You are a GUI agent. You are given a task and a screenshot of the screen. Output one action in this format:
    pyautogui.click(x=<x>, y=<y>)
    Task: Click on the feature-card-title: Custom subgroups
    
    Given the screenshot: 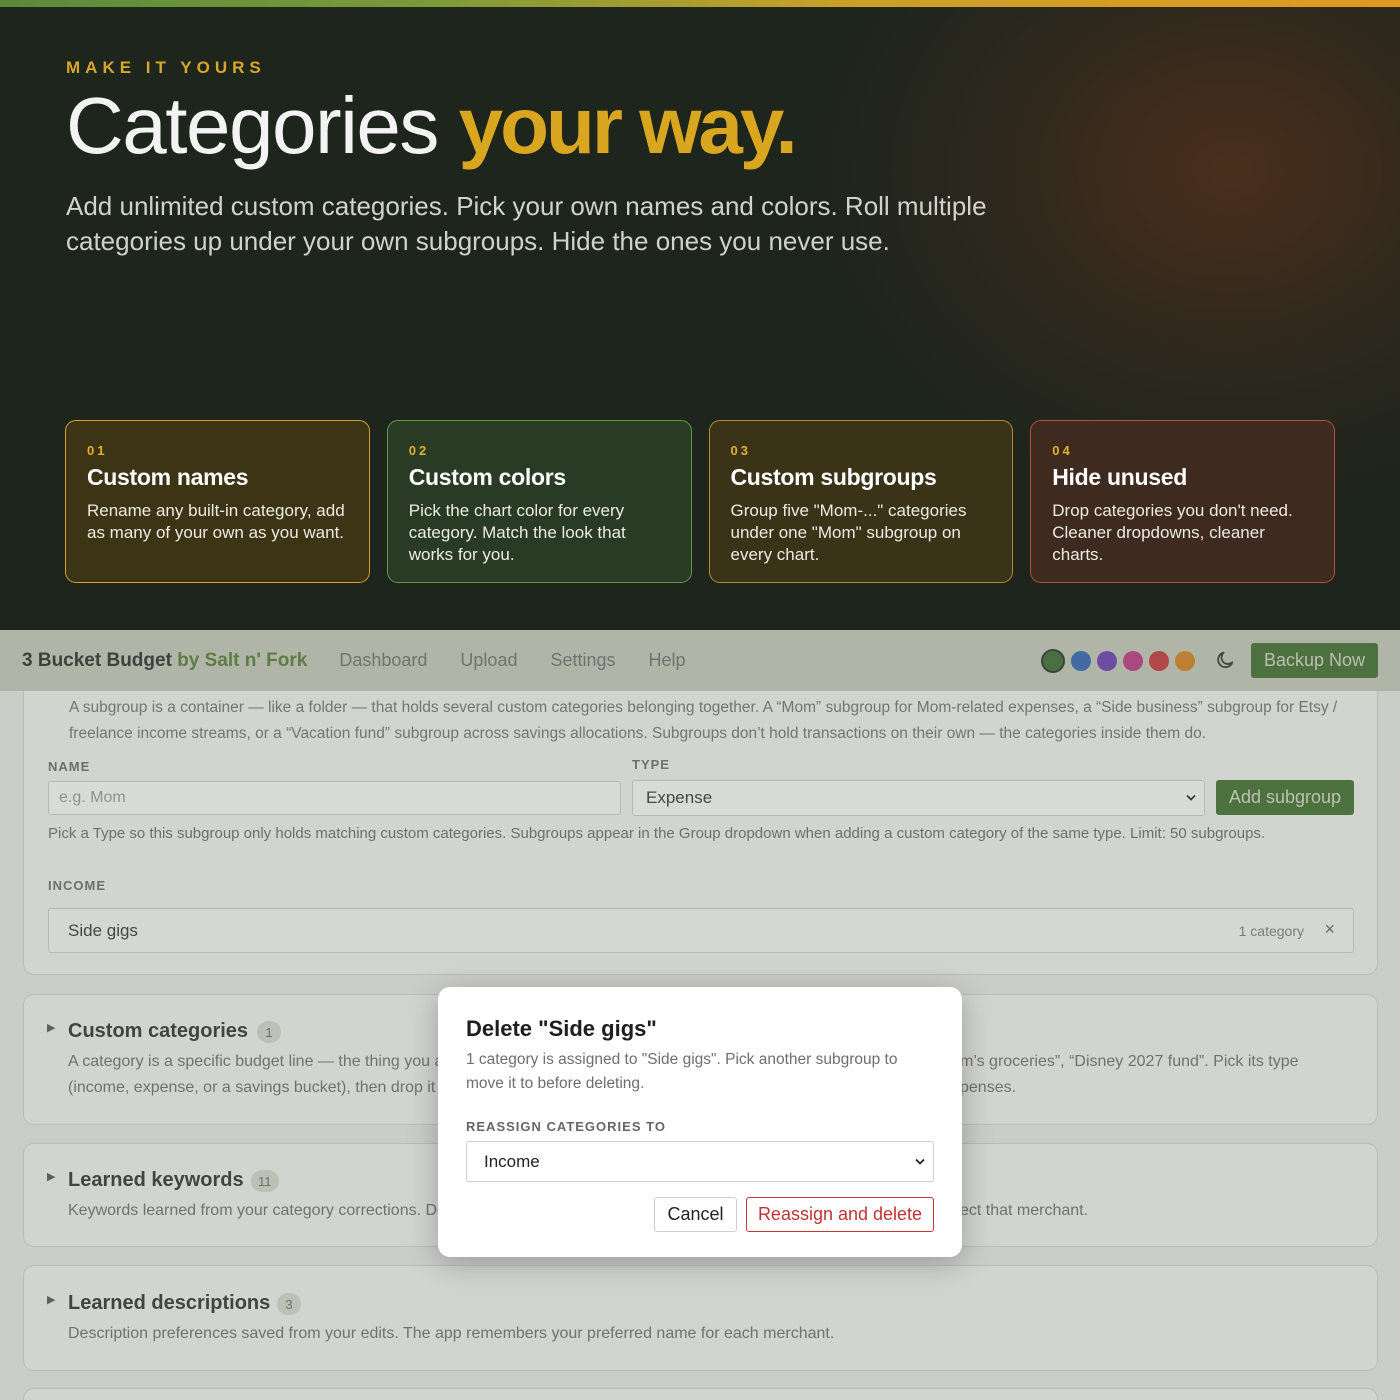 What is the action you would take?
    pyautogui.click(x=833, y=477)
    